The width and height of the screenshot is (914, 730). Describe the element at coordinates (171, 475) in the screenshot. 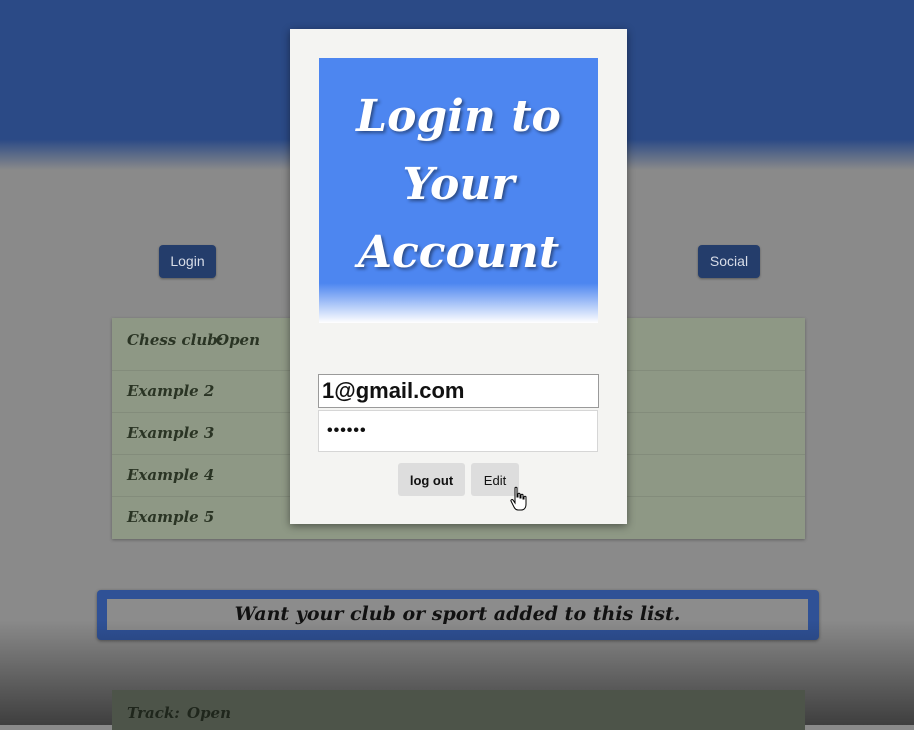

I see `club-name: Example 4` at that location.